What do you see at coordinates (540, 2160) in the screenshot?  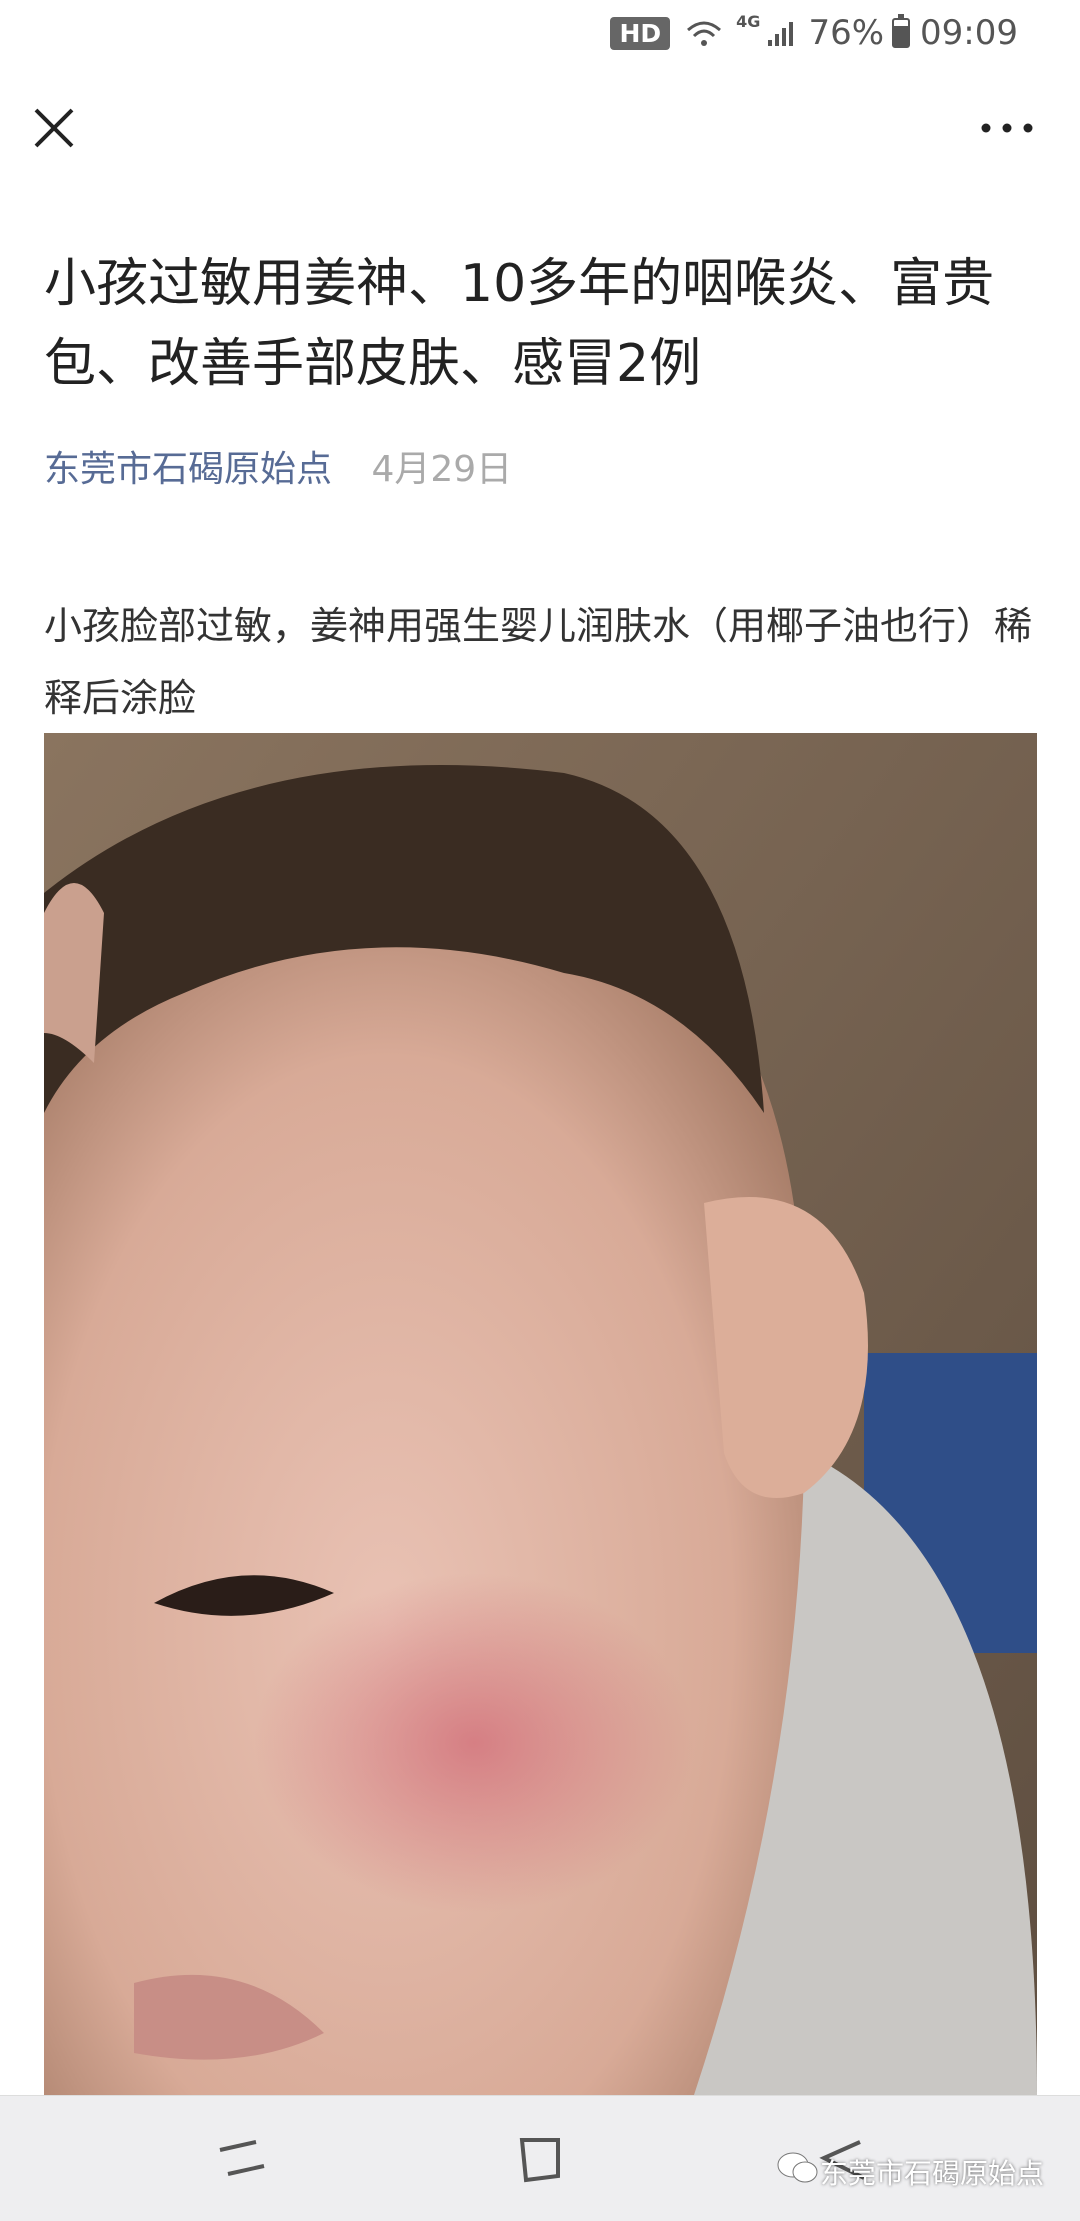 I see `home-icon` at bounding box center [540, 2160].